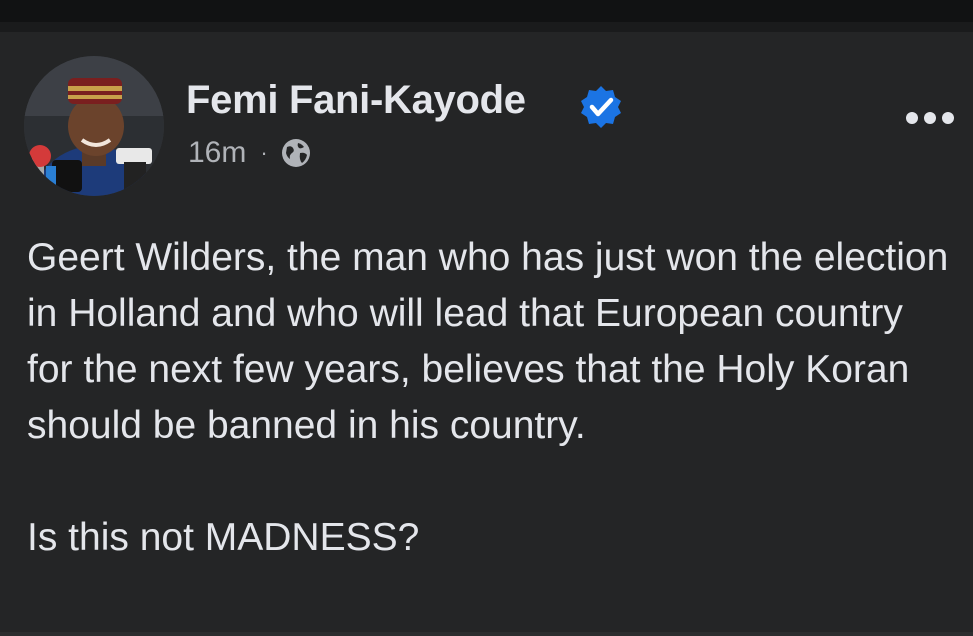  I want to click on avatar-photo, so click(94, 126).